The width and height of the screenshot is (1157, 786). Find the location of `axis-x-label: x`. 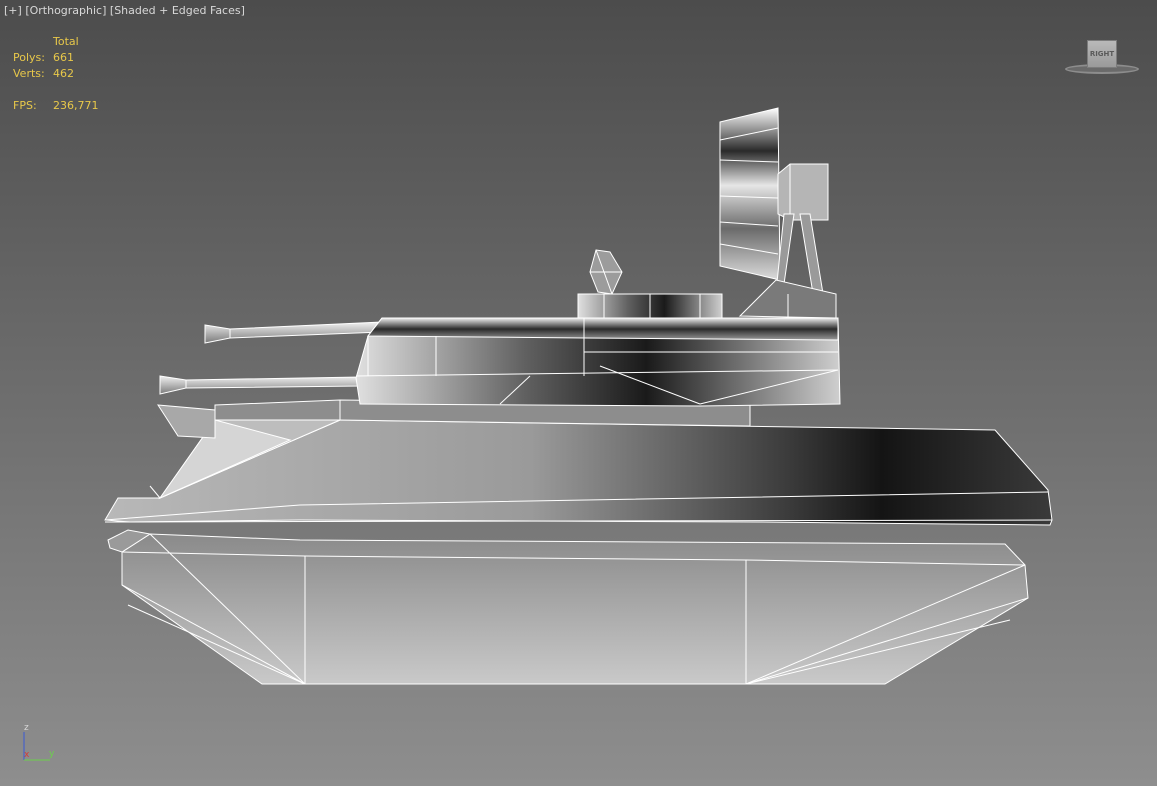

axis-x-label: x is located at coordinates (27, 755).